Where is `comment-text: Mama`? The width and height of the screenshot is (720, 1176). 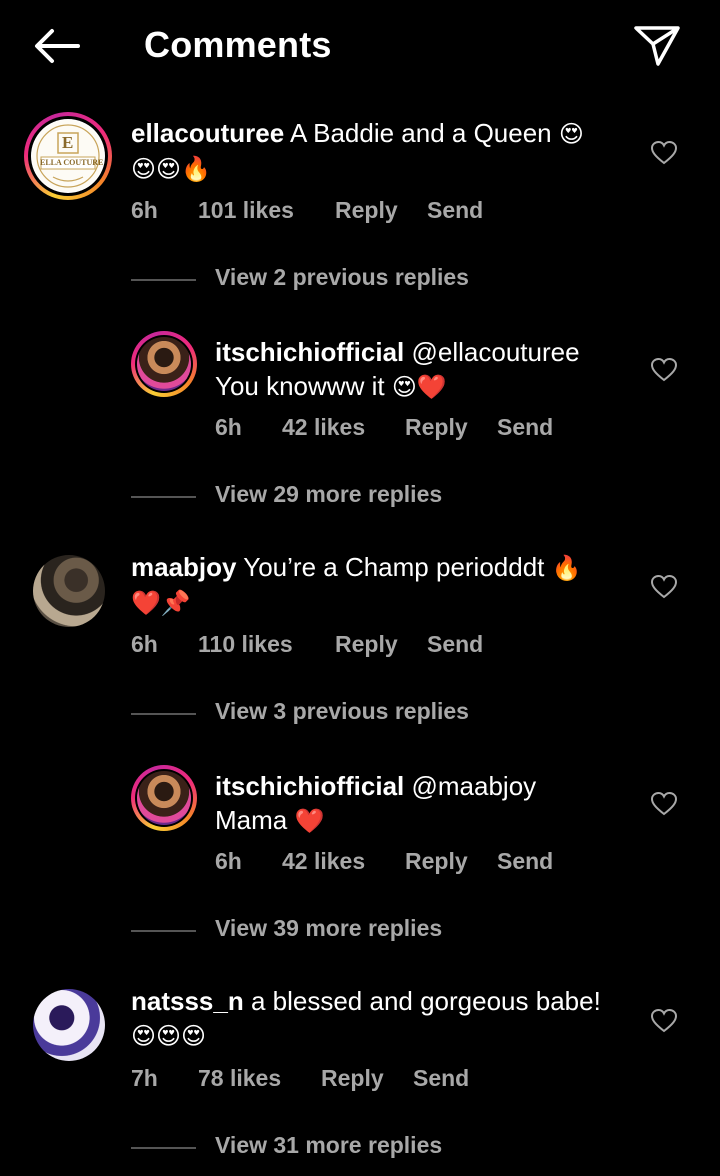
comment-text: Mama is located at coordinates (251, 820).